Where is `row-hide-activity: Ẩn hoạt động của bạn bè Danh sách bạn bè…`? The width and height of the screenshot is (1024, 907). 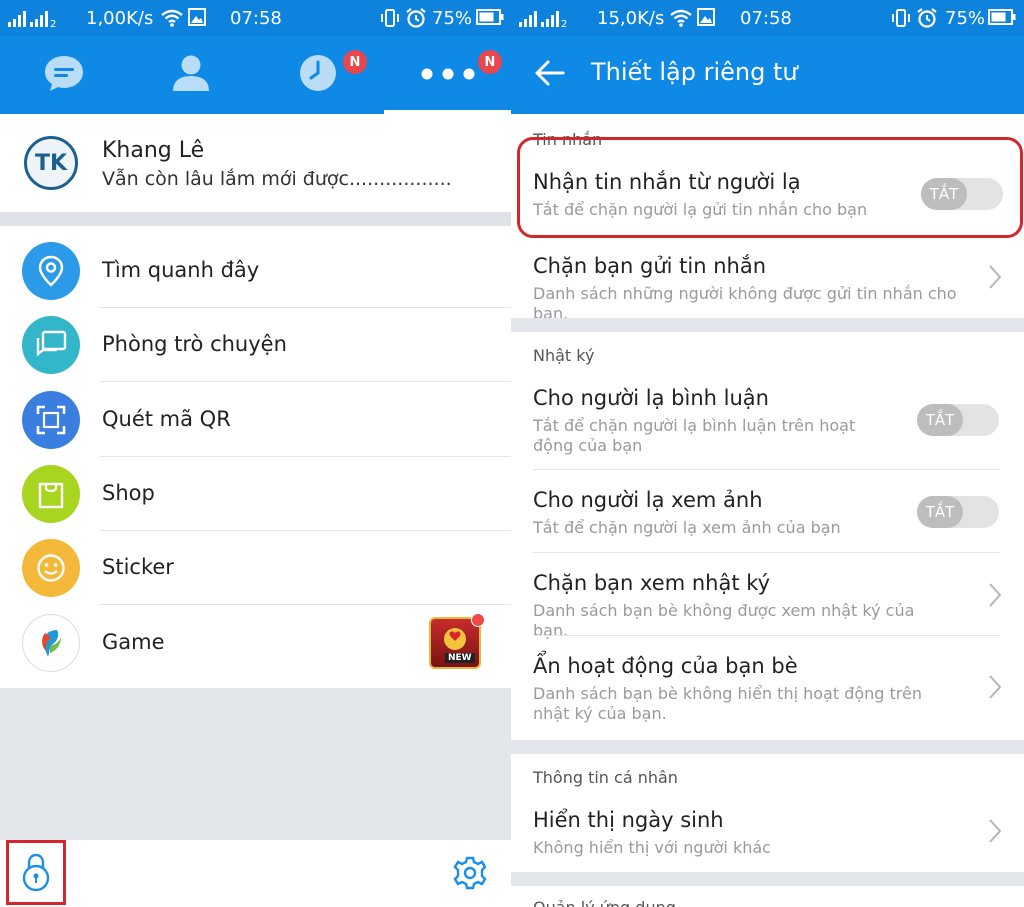 row-hide-activity: Ẩn hoạt động của bạn bè Danh sách bạn bè… is located at coordinates (767, 688).